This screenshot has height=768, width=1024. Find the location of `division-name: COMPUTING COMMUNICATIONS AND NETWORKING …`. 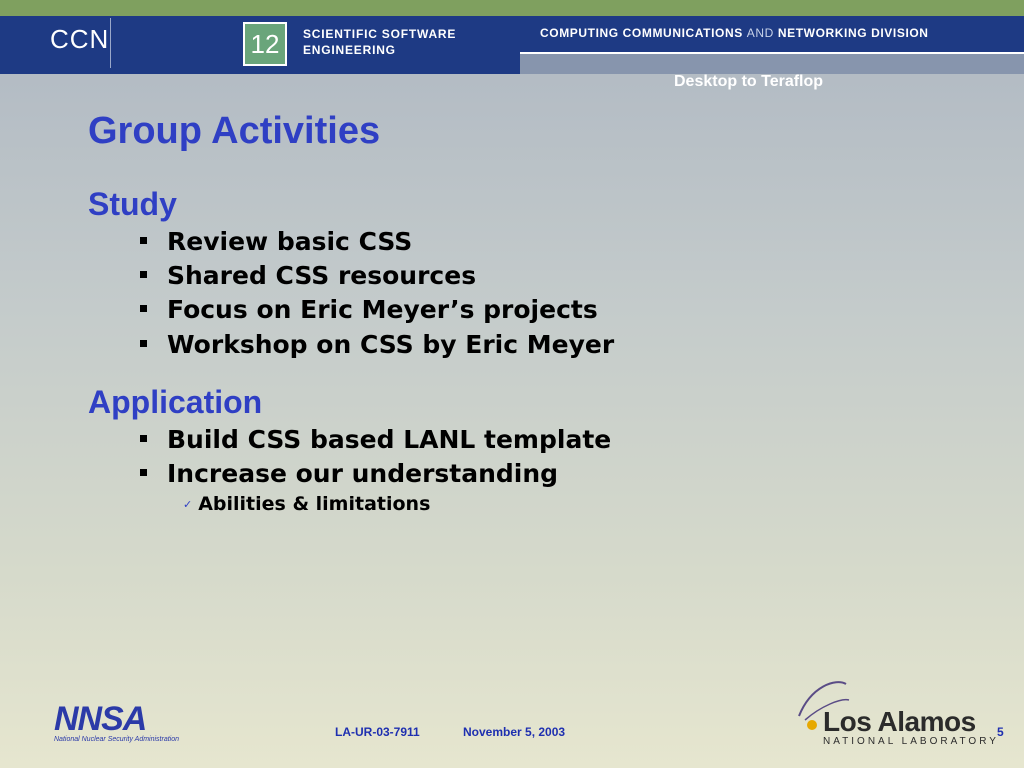

division-name: COMPUTING COMMUNICATIONS AND NETWORKING … is located at coordinates (734, 33).